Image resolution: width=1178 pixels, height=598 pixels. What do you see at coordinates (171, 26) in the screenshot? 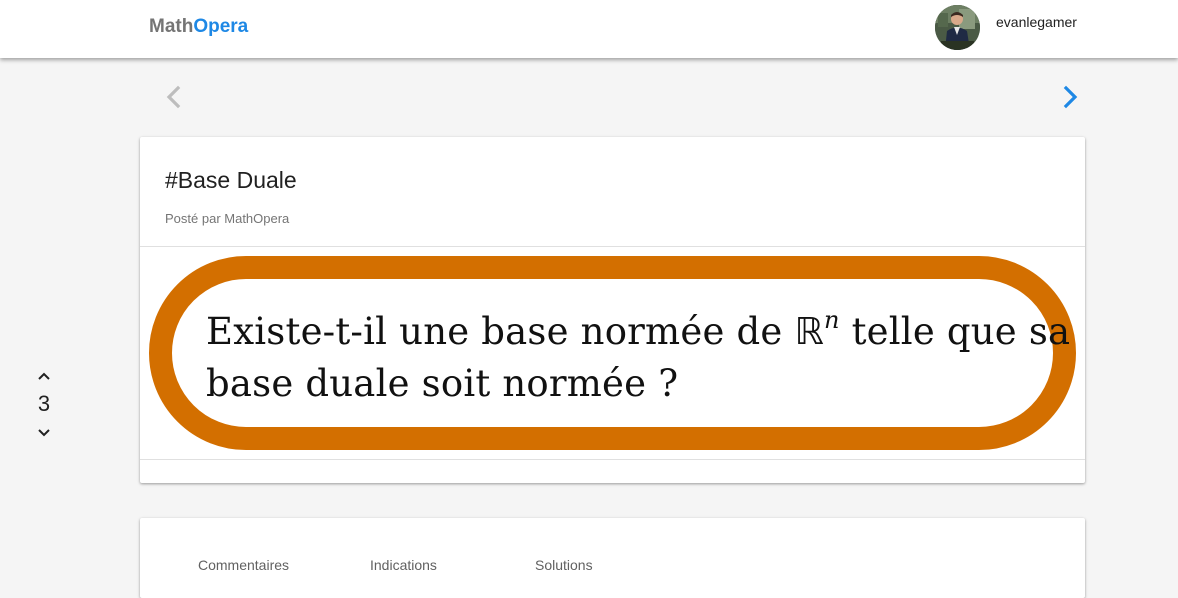
I see `logo-text-math: Math` at bounding box center [171, 26].